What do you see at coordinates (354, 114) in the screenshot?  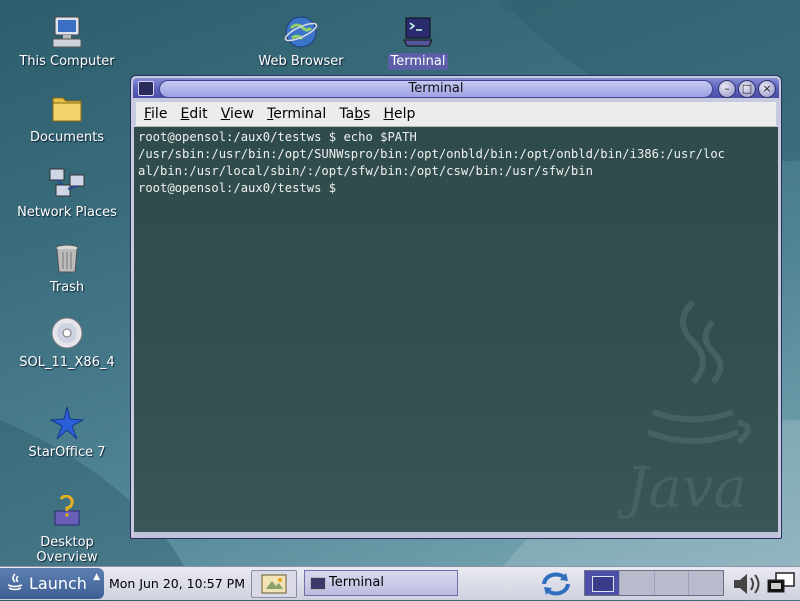 I see `menu-tabs: Tabs` at bounding box center [354, 114].